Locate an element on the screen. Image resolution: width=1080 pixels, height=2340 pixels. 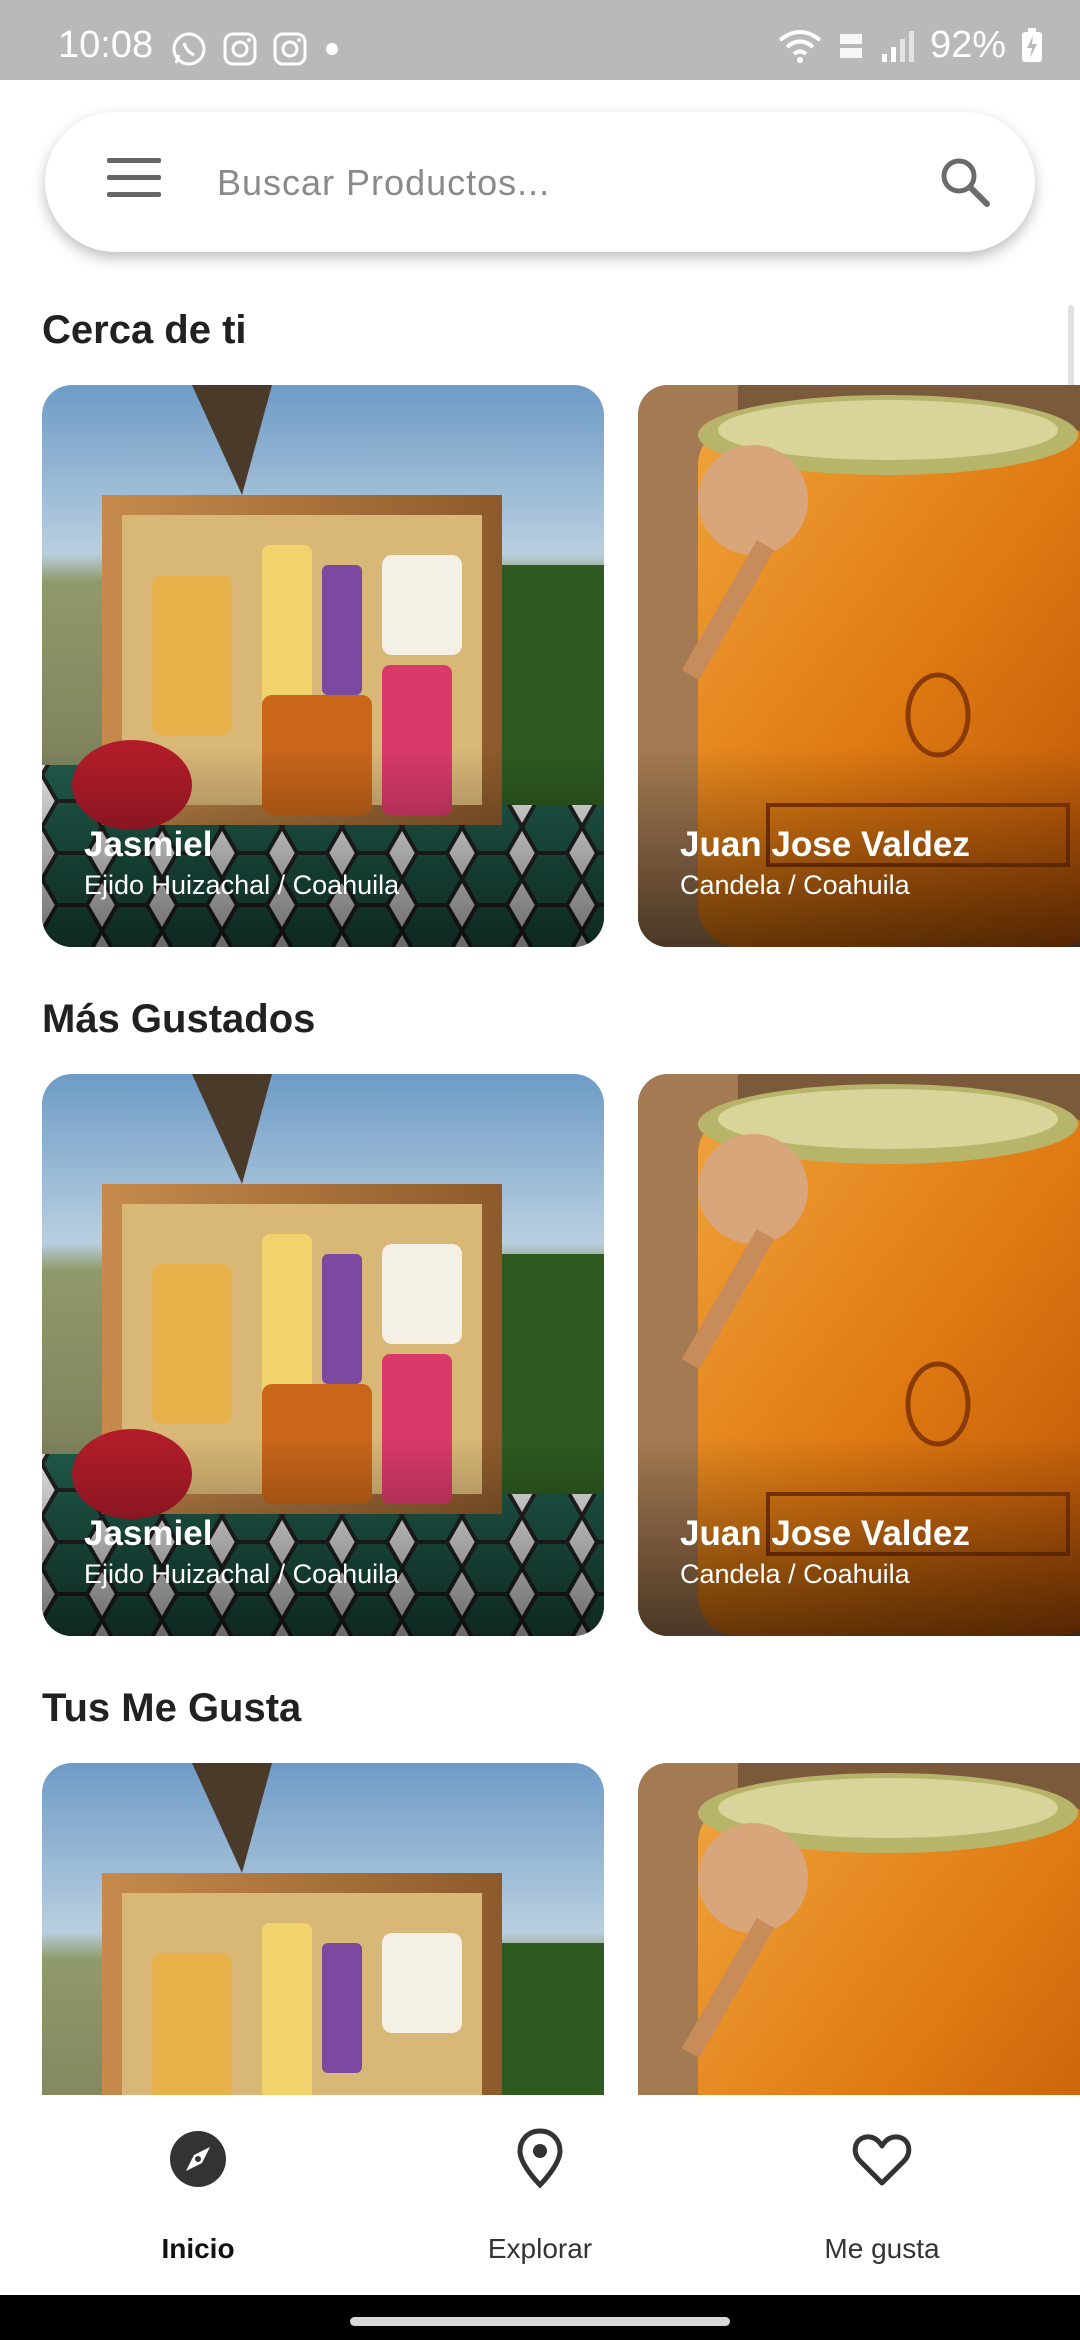
dot-icon is located at coordinates (332, 49).